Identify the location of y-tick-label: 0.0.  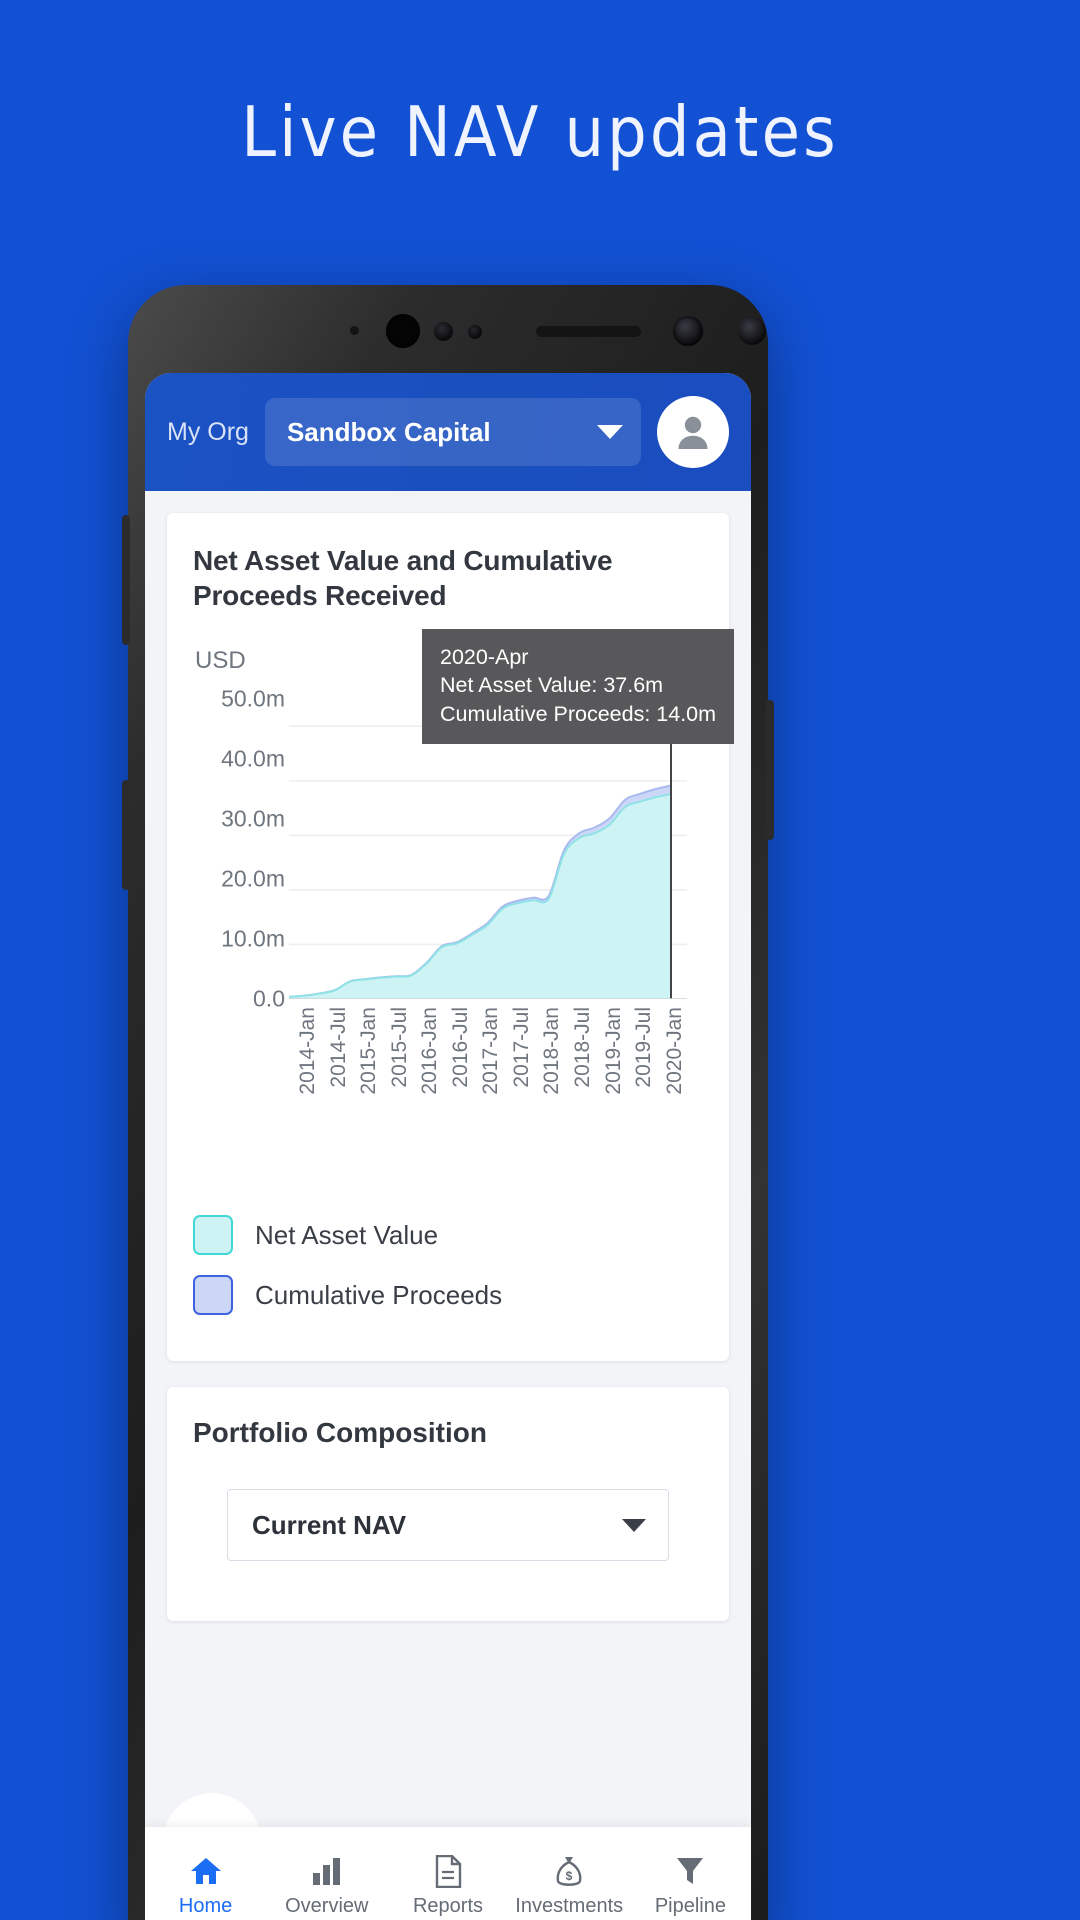
(269, 998).